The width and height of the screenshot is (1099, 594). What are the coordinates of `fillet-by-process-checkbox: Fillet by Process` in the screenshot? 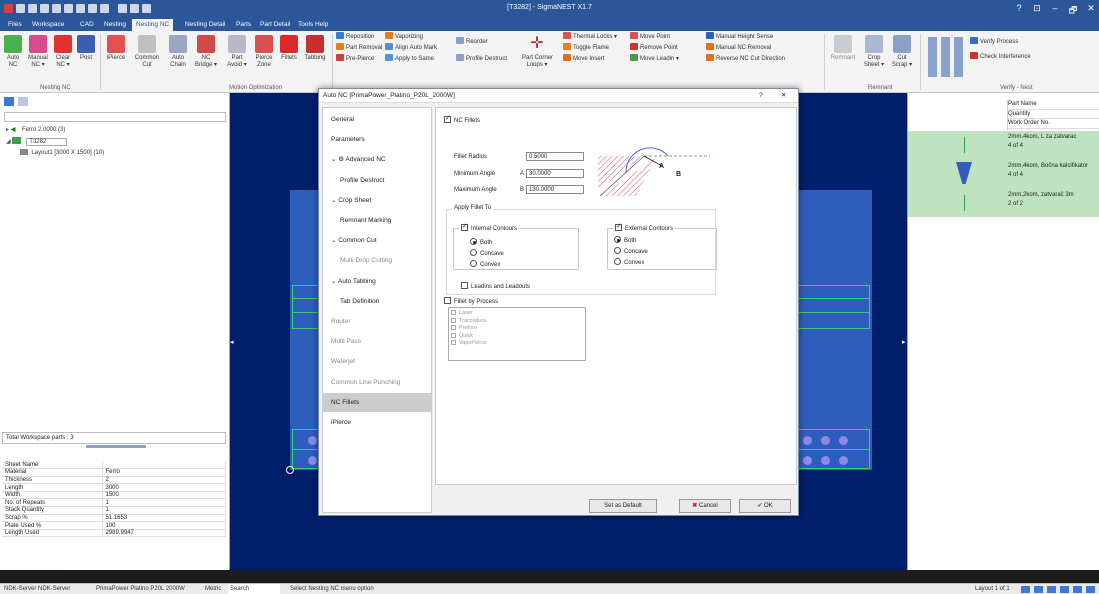 It's located at (471, 301).